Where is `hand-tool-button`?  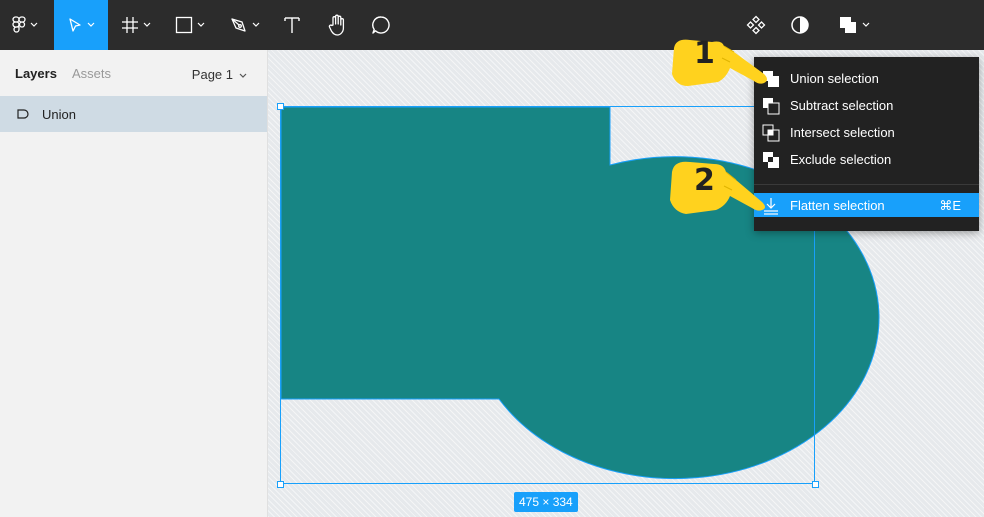
hand-tool-button is located at coordinates (337, 25).